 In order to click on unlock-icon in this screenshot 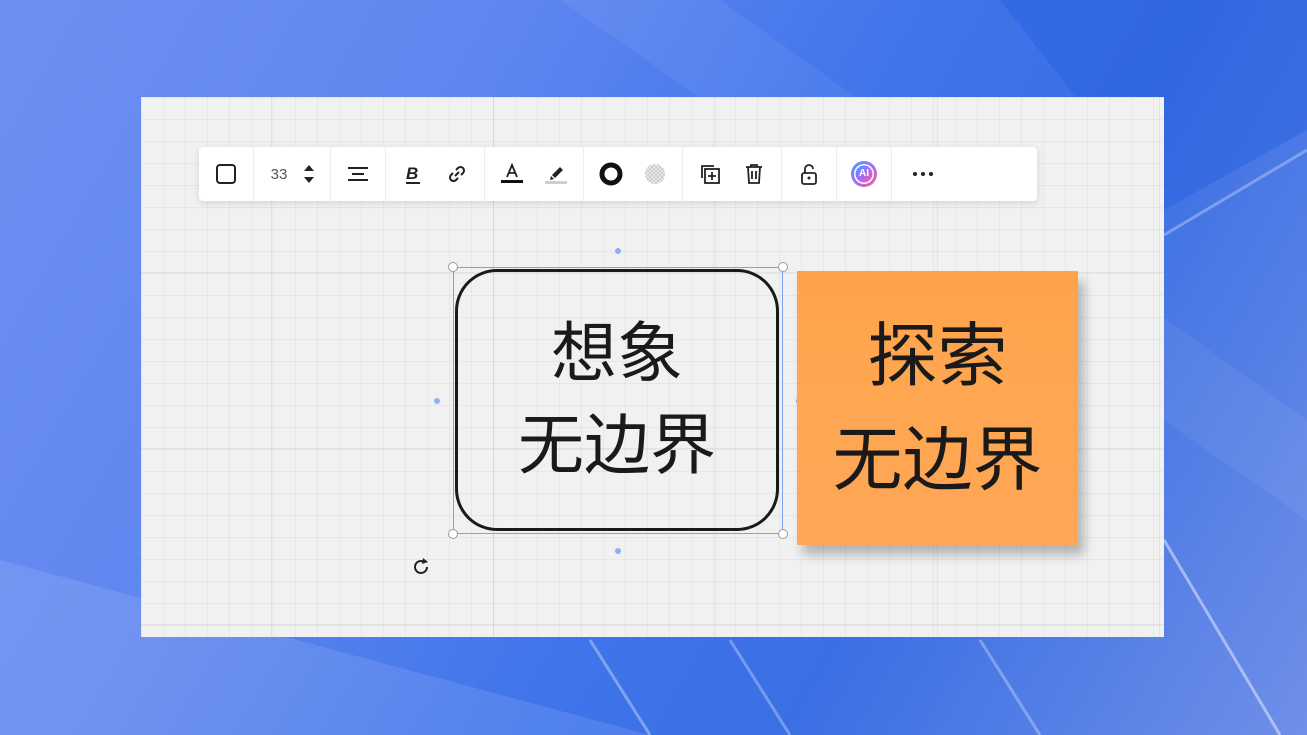, I will do `click(809, 174)`.